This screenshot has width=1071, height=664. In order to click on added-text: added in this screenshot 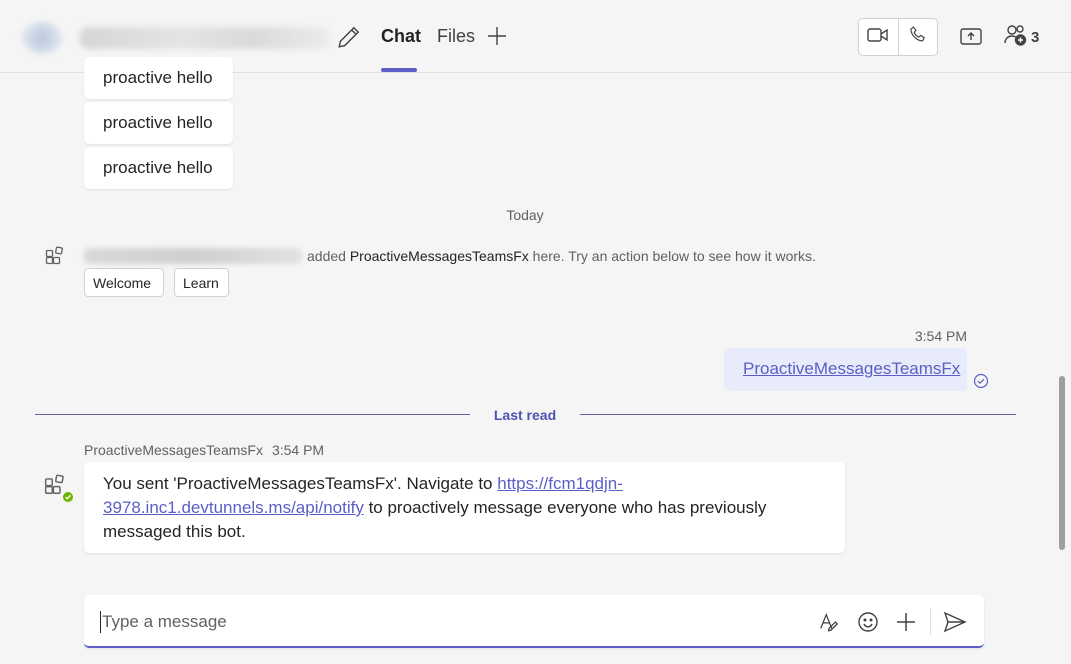, I will do `click(326, 256)`.